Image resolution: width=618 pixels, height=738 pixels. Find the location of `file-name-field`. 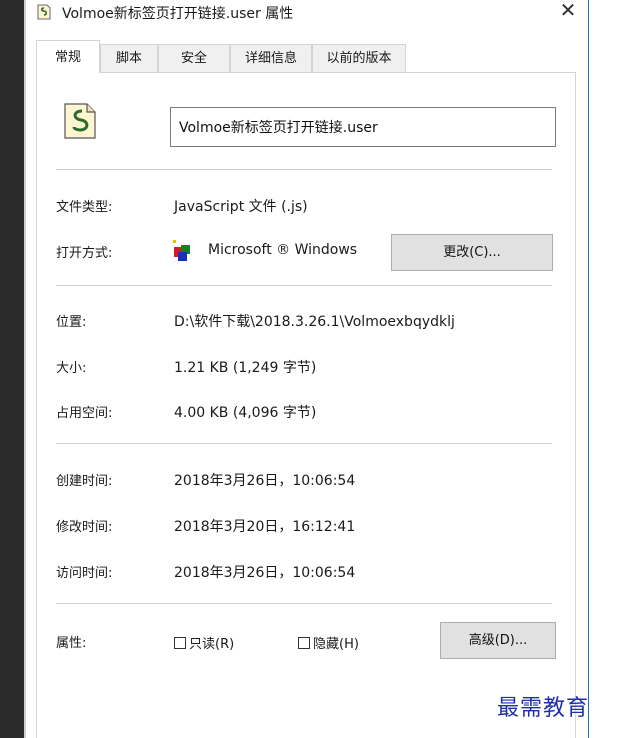

file-name-field is located at coordinates (363, 127).